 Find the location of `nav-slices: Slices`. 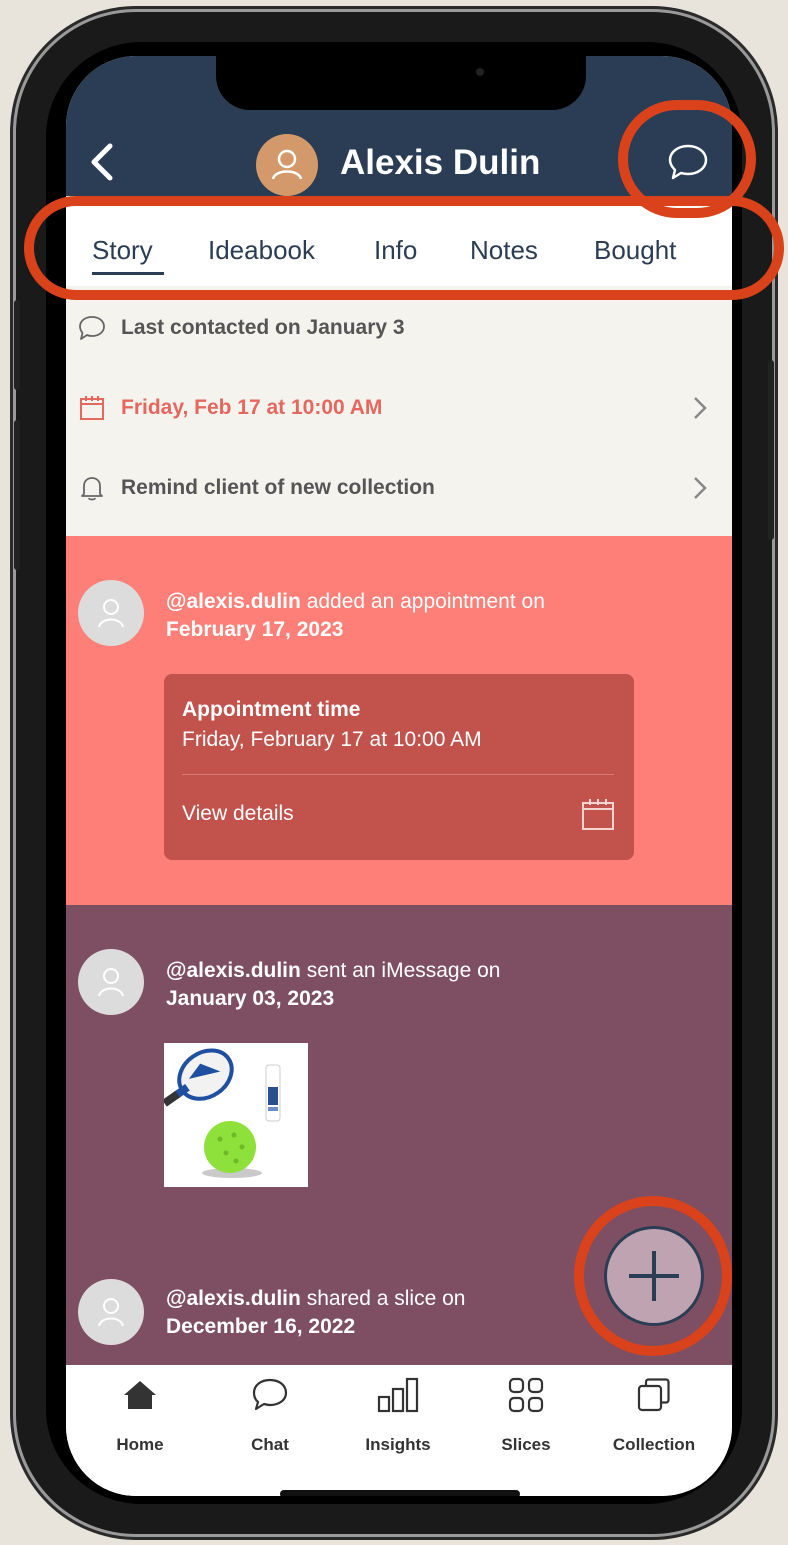

nav-slices: Slices is located at coordinates (526, 1420).